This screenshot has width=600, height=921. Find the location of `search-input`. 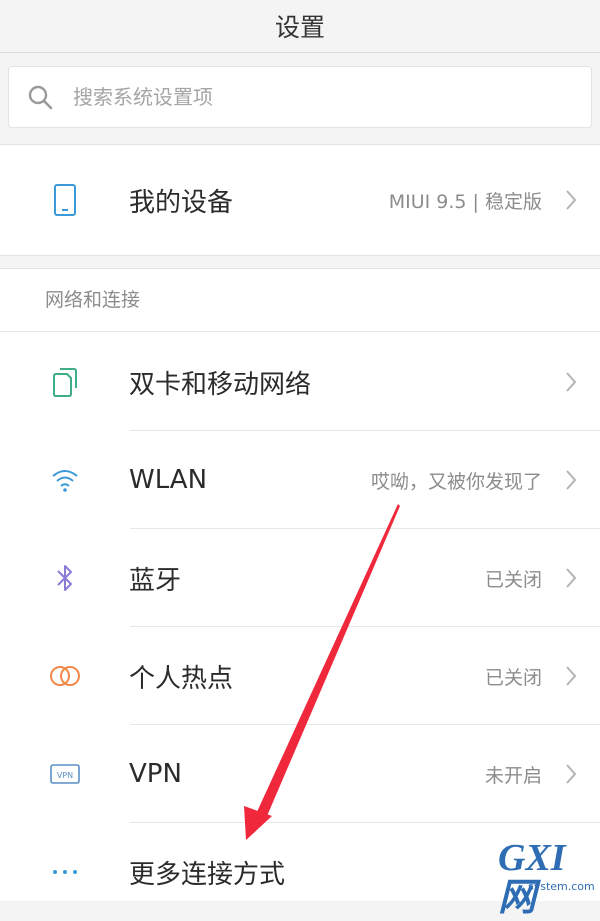

search-input is located at coordinates (313, 97).